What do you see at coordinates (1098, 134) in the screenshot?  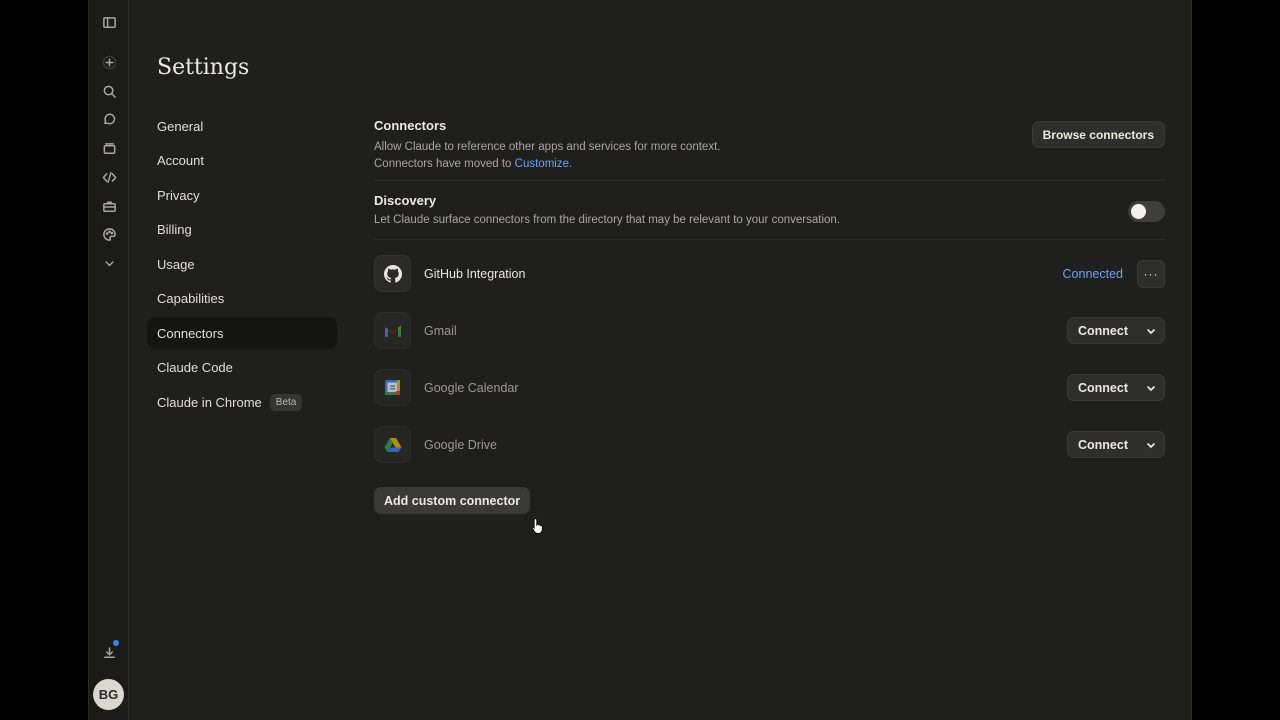 I see `browse-connectors-button: Browse connectors` at bounding box center [1098, 134].